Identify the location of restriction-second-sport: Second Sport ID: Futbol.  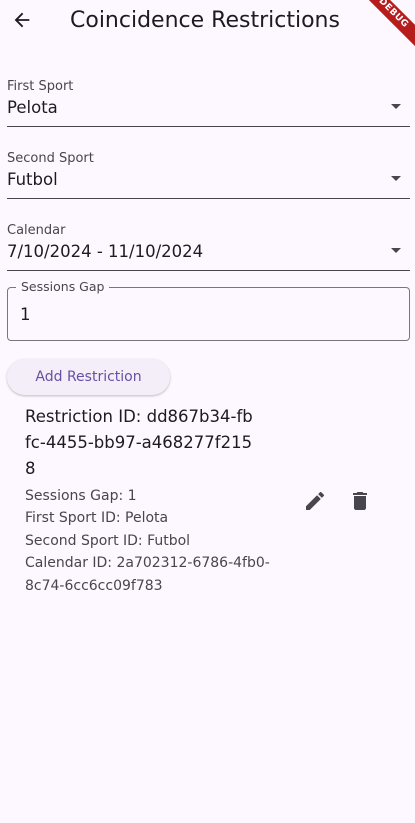
(108, 541).